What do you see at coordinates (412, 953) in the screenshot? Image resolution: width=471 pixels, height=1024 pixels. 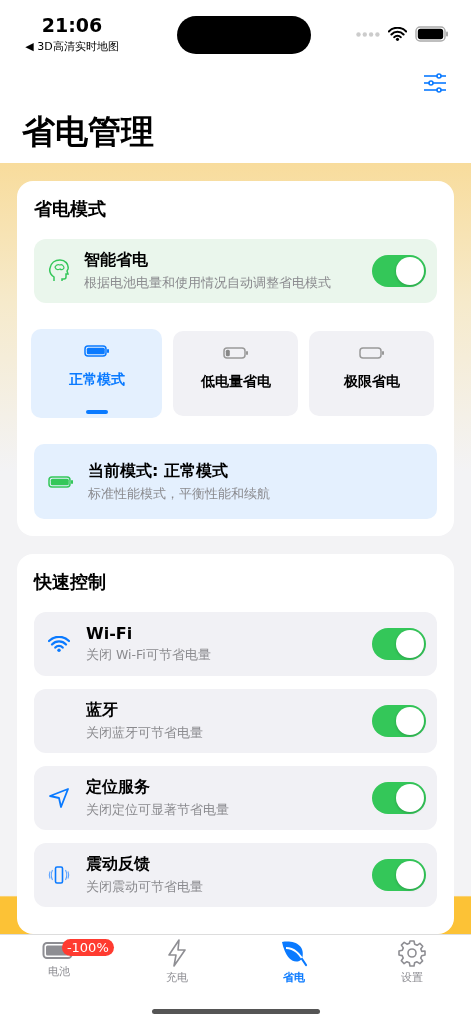 I see `settings-icon` at bounding box center [412, 953].